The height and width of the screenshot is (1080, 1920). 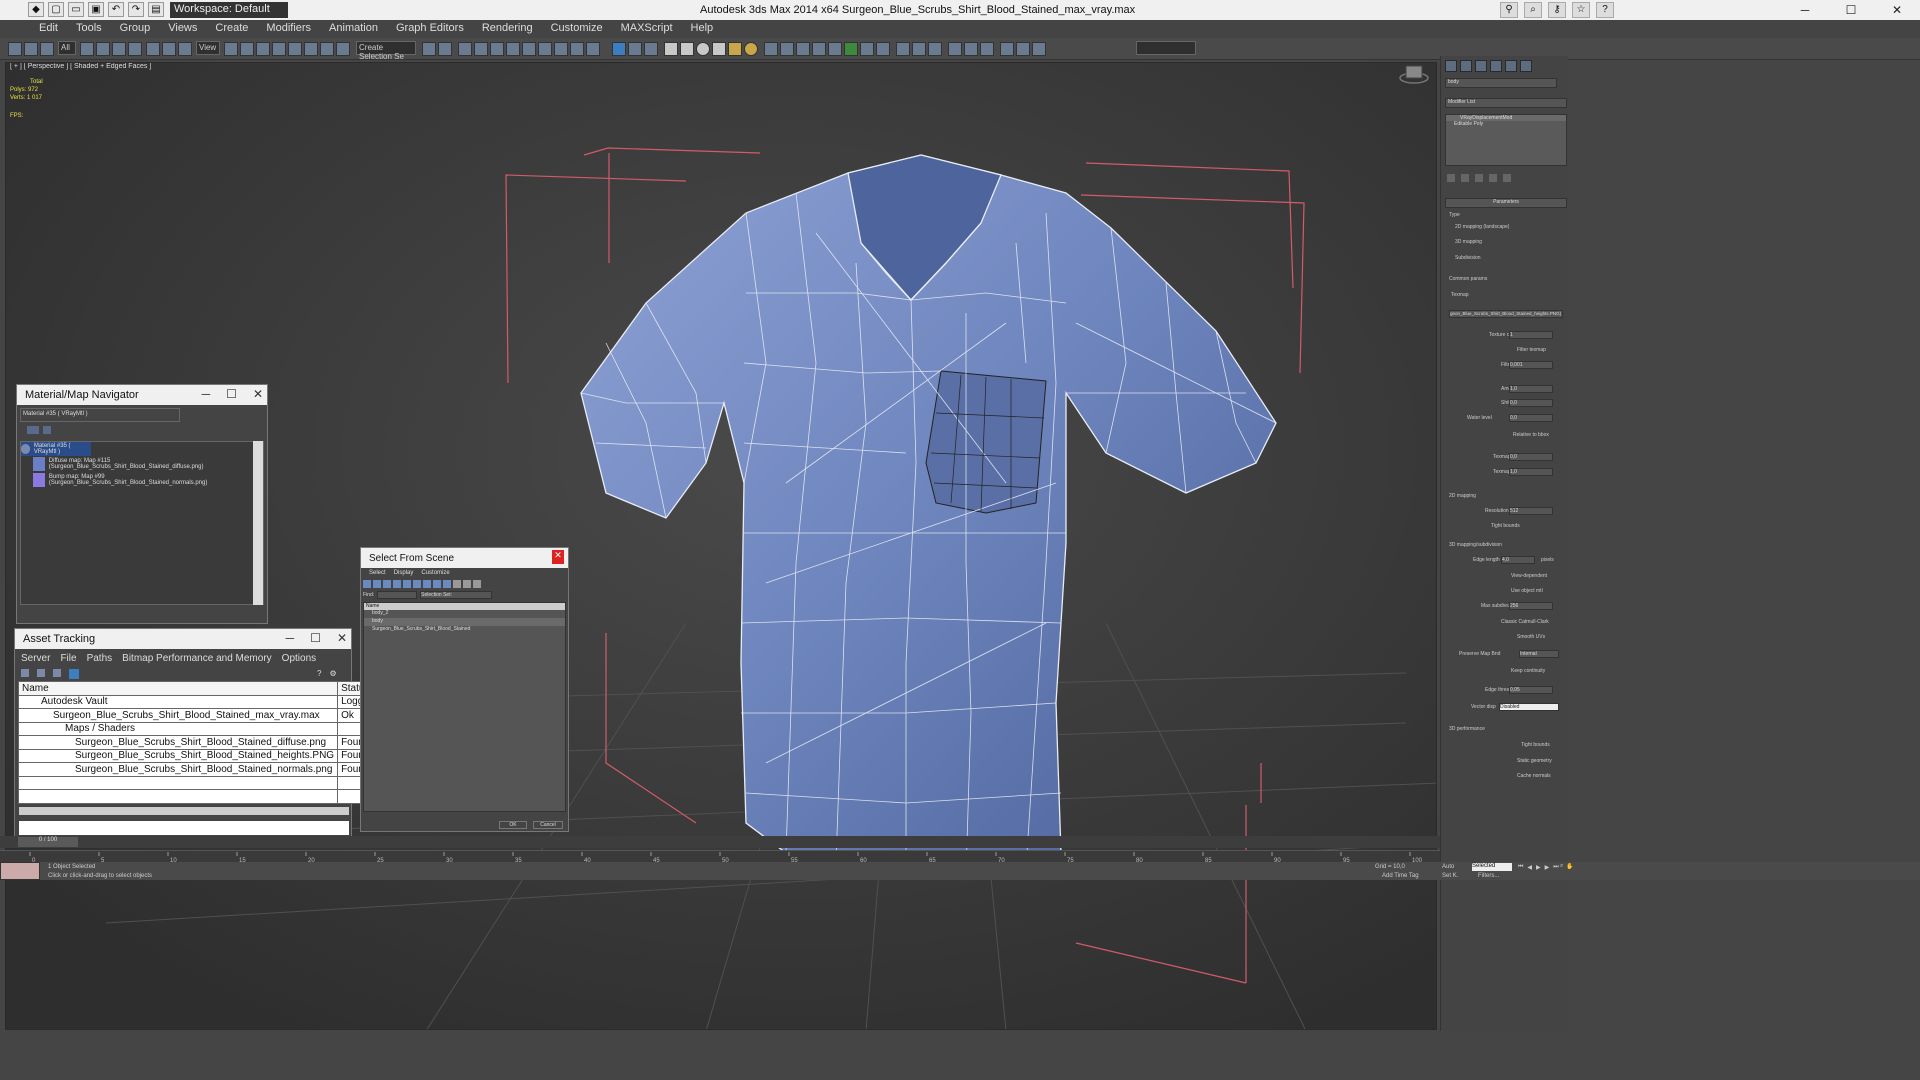 What do you see at coordinates (1493, 178) in the screenshot?
I see `remove-modifier-icon` at bounding box center [1493, 178].